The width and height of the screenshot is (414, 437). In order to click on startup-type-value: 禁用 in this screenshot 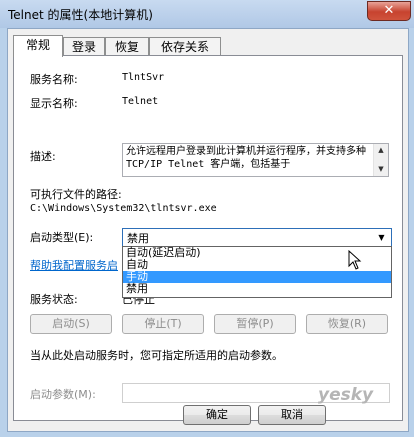, I will do `click(138, 238)`.